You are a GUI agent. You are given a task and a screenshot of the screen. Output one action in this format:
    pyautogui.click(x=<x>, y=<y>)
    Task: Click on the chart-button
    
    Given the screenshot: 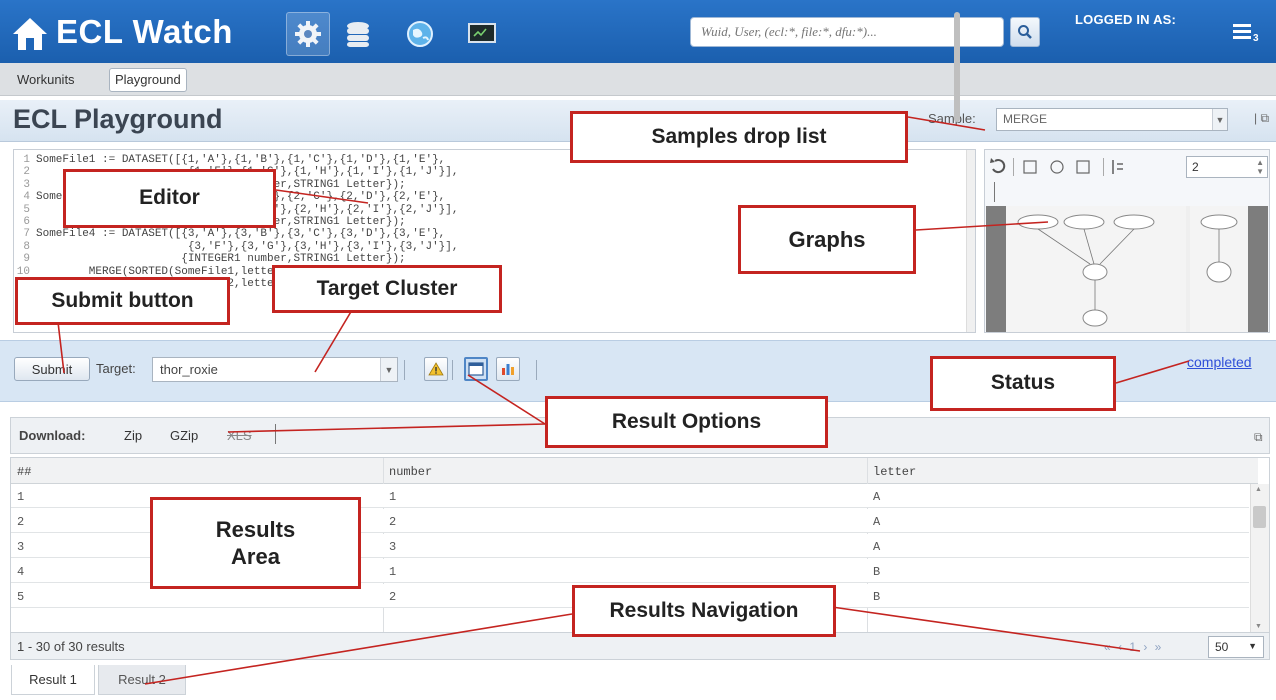 What is the action you would take?
    pyautogui.click(x=508, y=369)
    